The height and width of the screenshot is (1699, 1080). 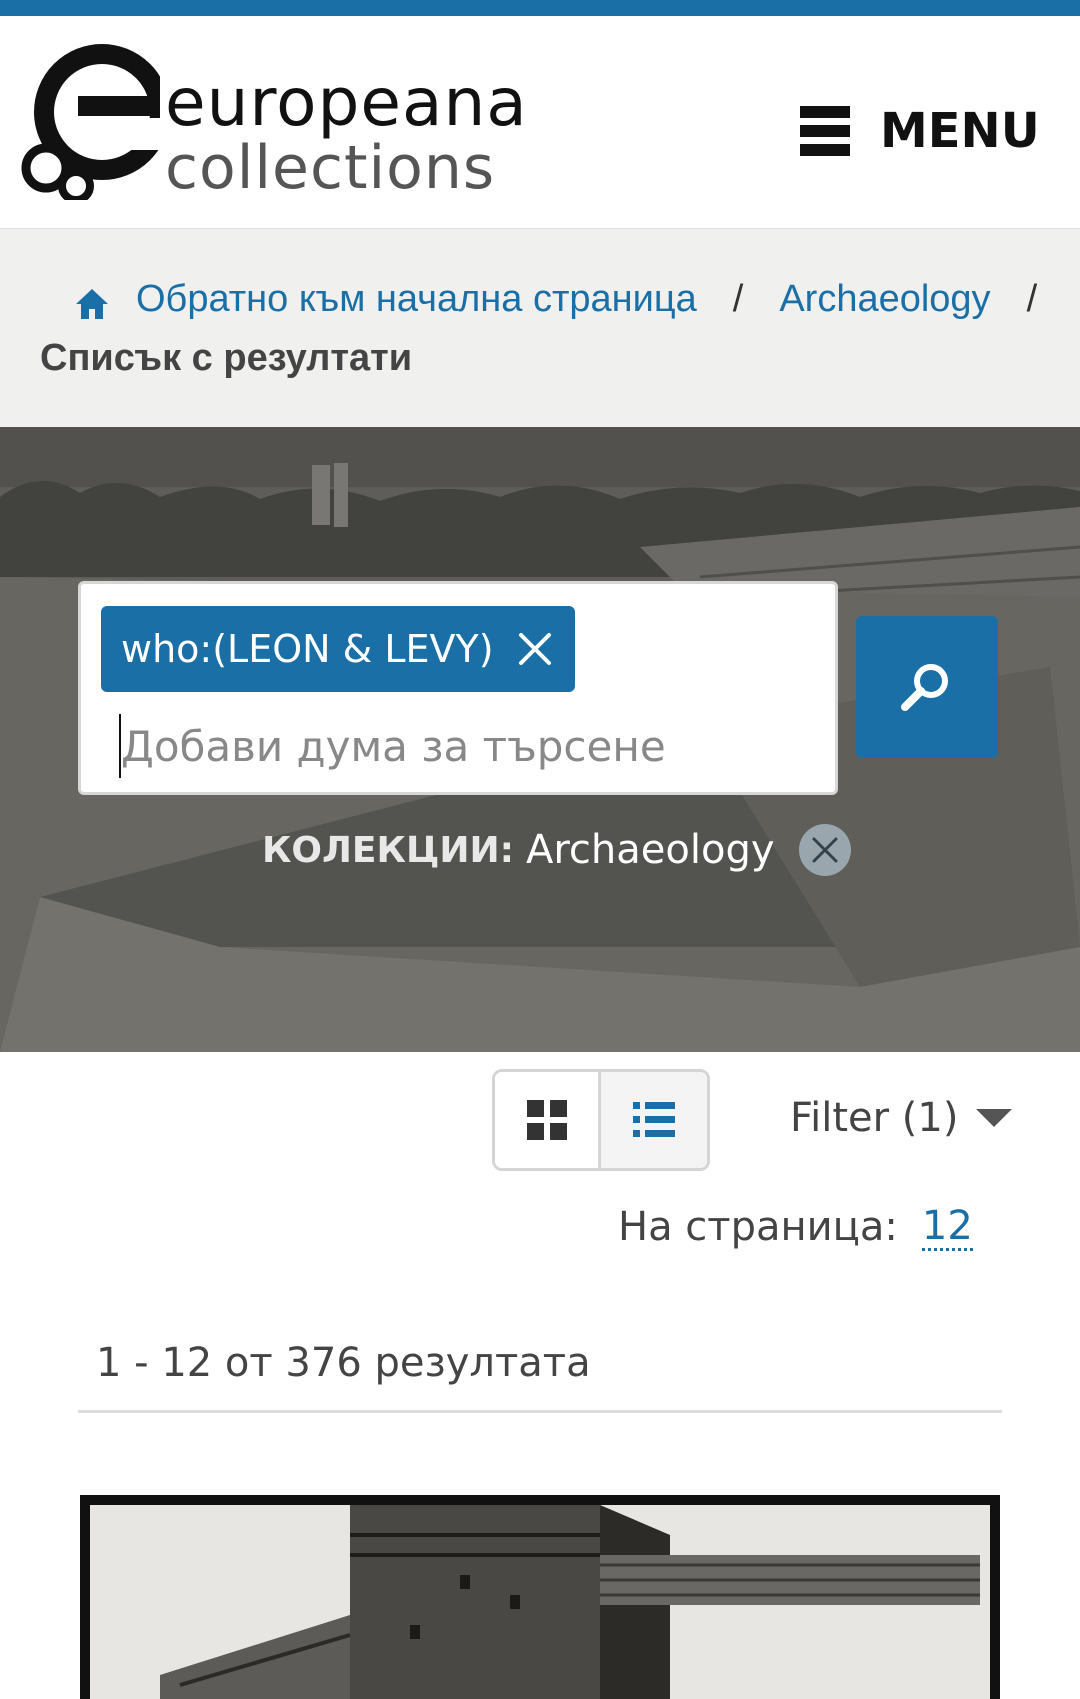 I want to click on filter-toggle: Filter (1), so click(x=901, y=1118).